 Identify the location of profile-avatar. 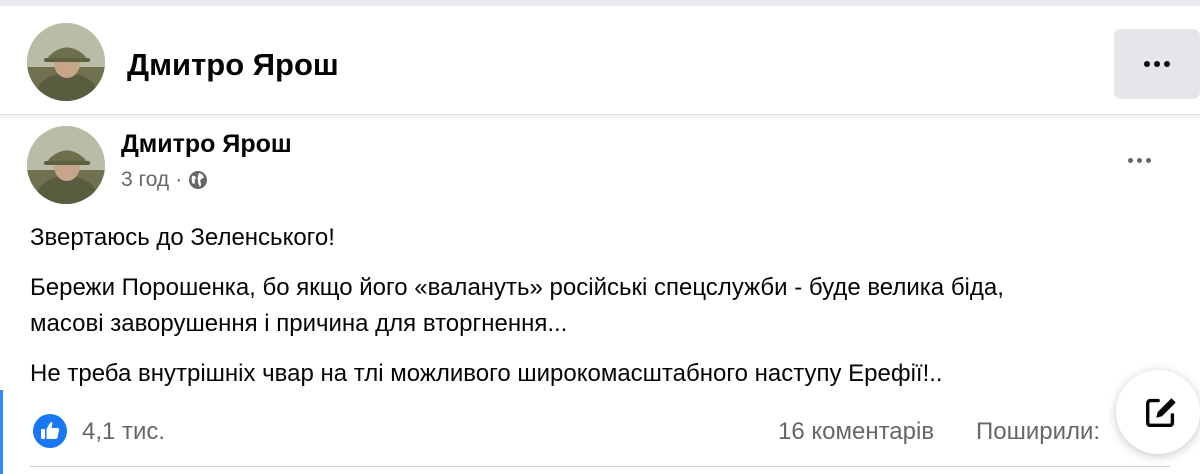
(66, 62).